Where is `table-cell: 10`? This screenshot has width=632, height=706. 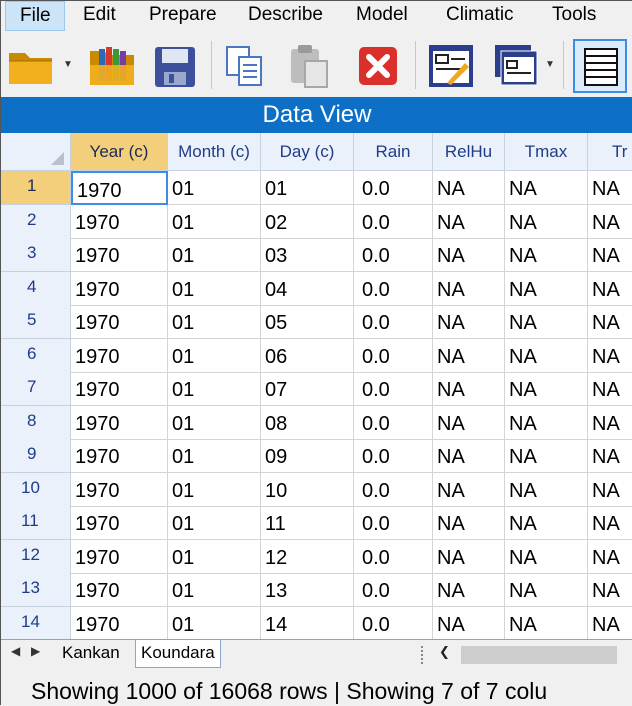 table-cell: 10 is located at coordinates (307, 489).